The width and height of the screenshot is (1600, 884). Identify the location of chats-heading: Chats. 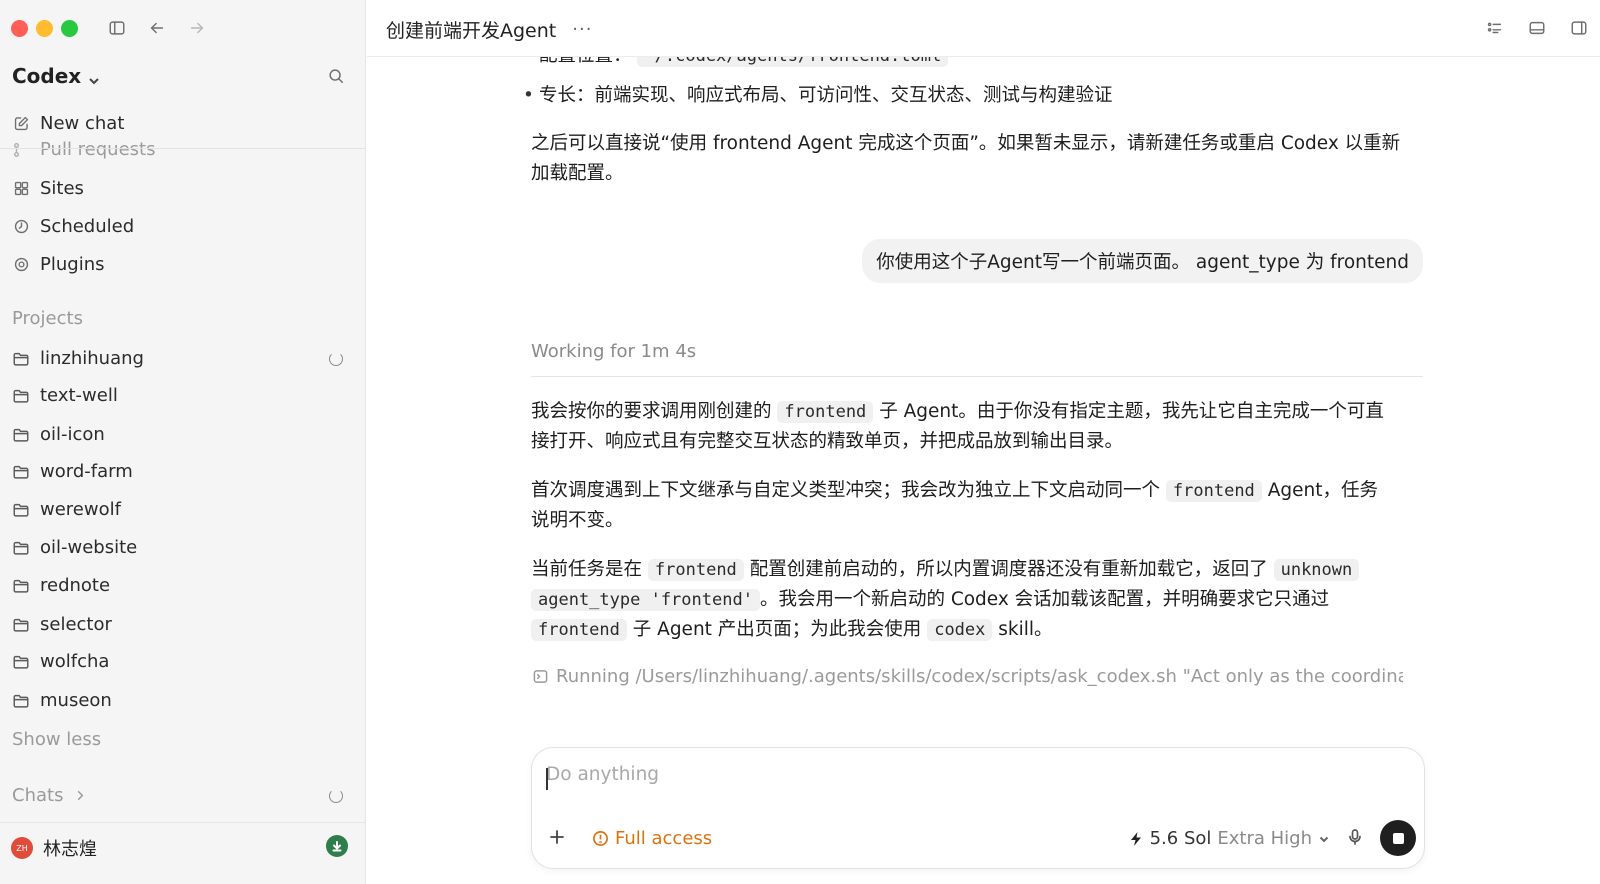
(38, 795).